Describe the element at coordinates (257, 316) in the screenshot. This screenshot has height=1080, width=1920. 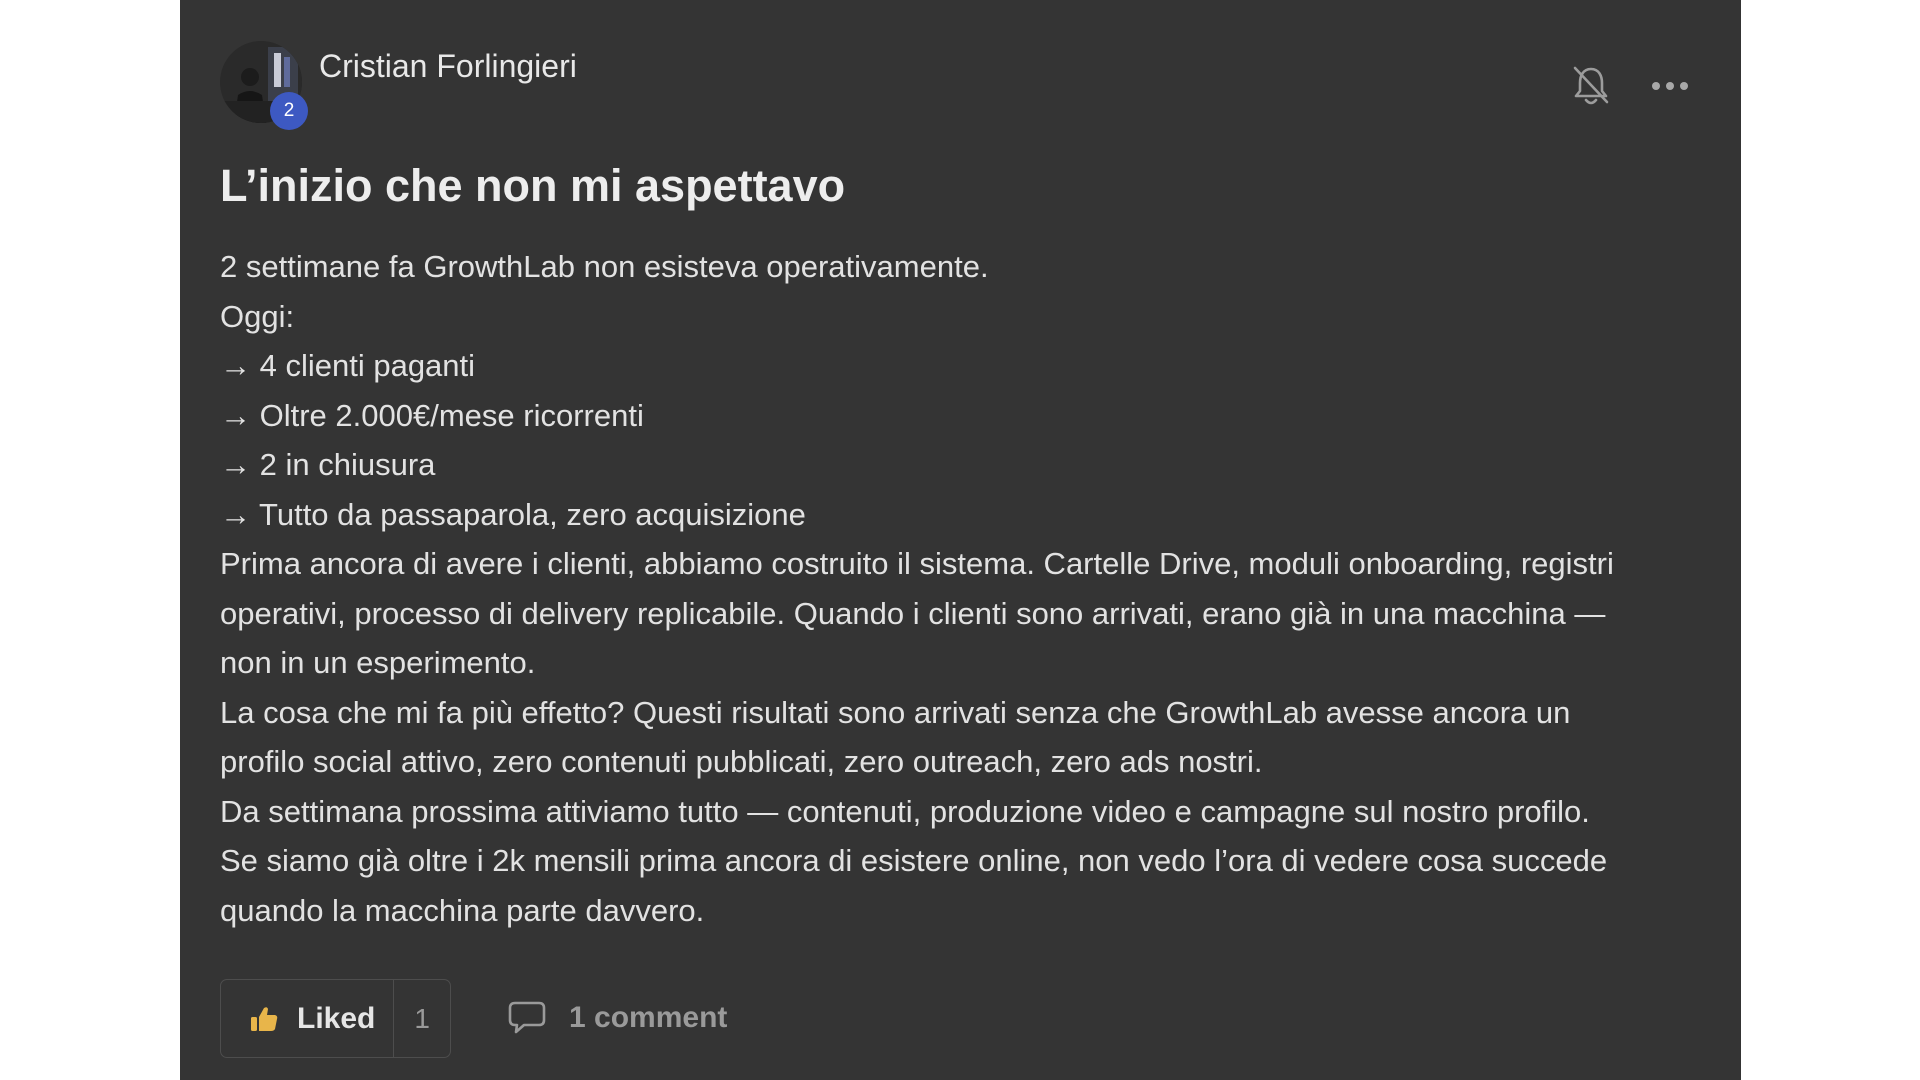
I see `body-line: Oggi:` at that location.